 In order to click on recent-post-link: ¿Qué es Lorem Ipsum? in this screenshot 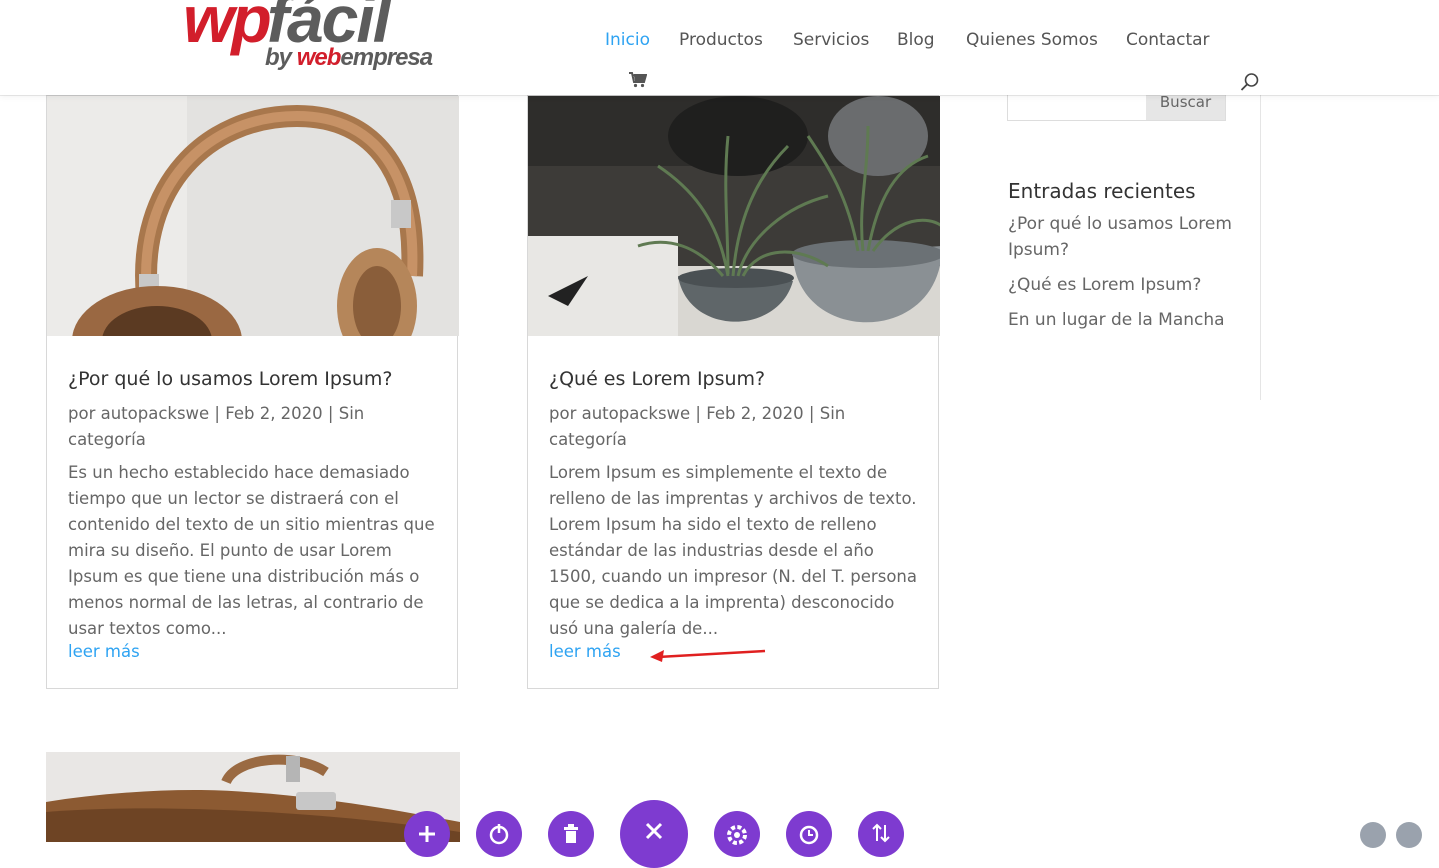, I will do `click(1123, 285)`.